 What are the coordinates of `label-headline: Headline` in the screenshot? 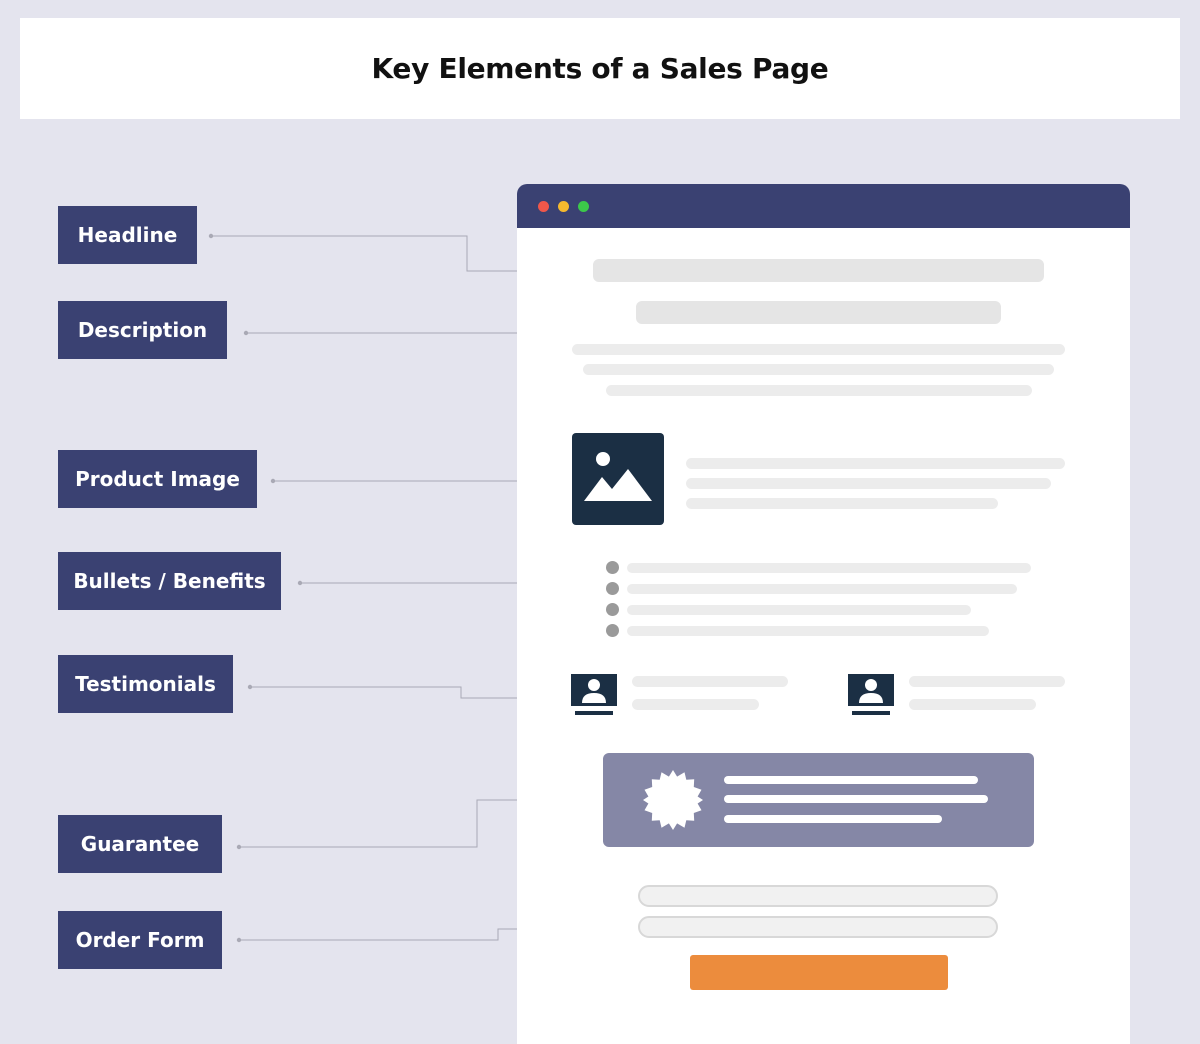 It's located at (127, 235).